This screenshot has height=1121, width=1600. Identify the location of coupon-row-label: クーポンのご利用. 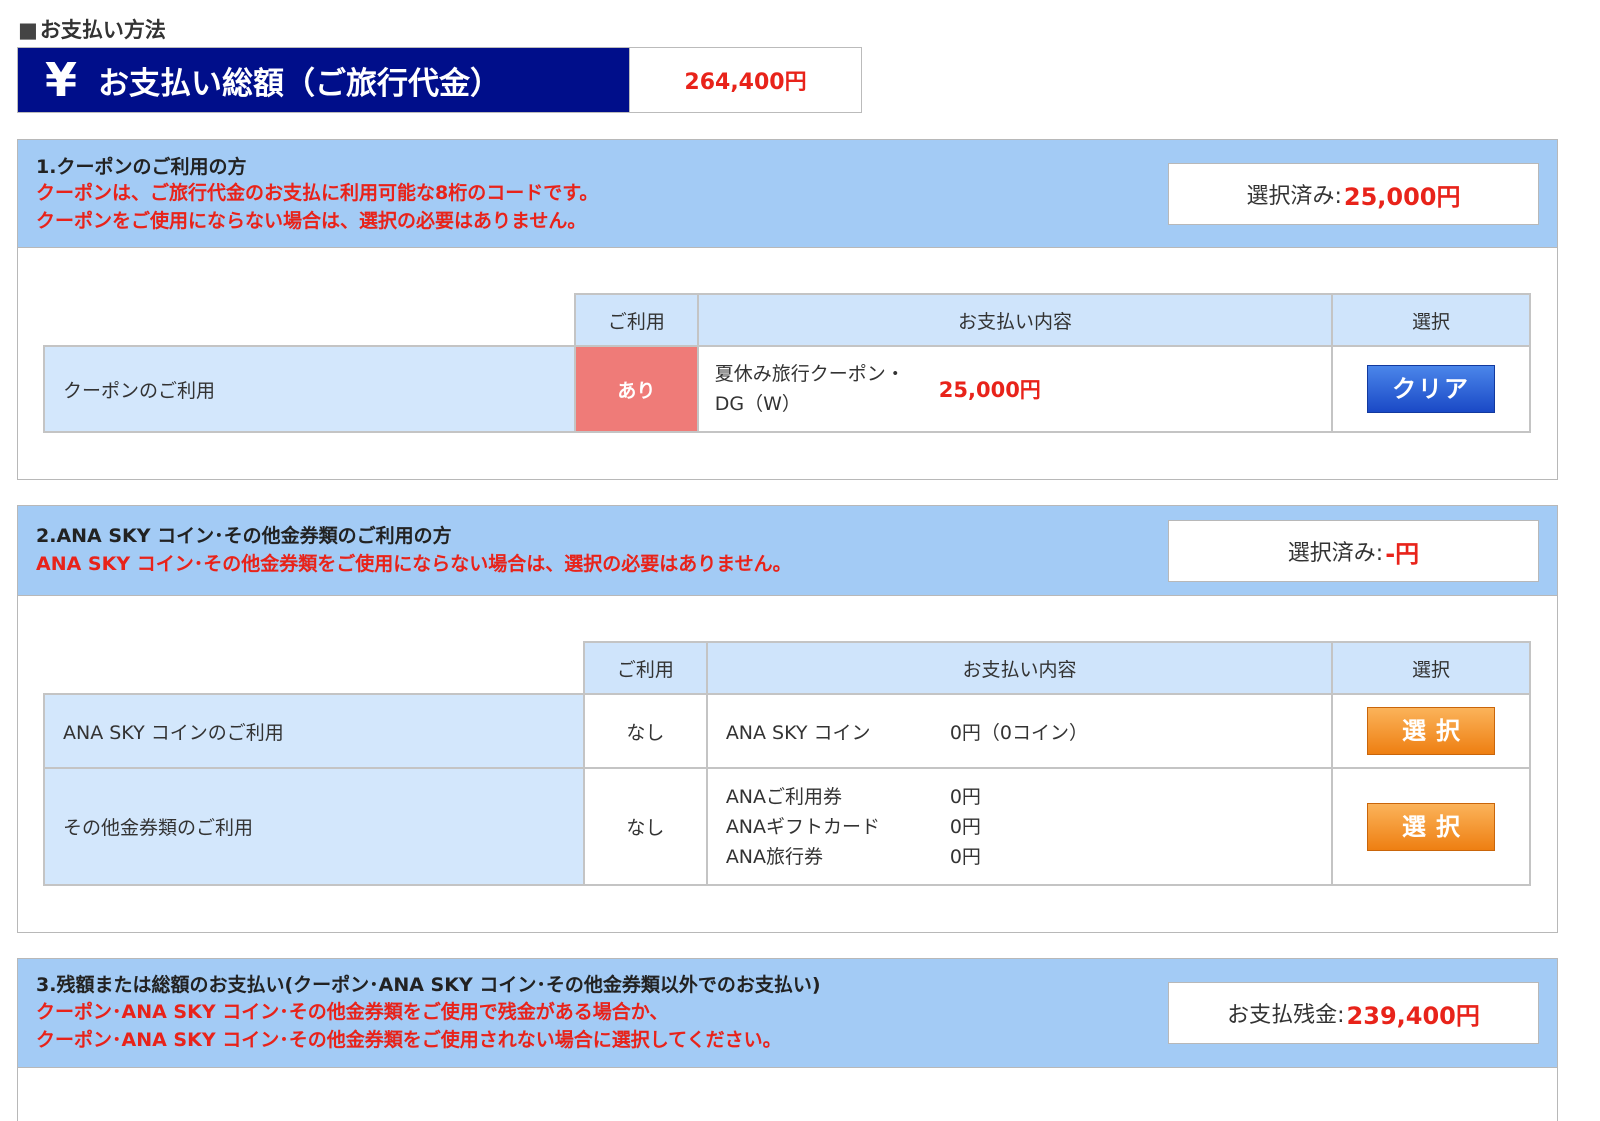
(309, 389).